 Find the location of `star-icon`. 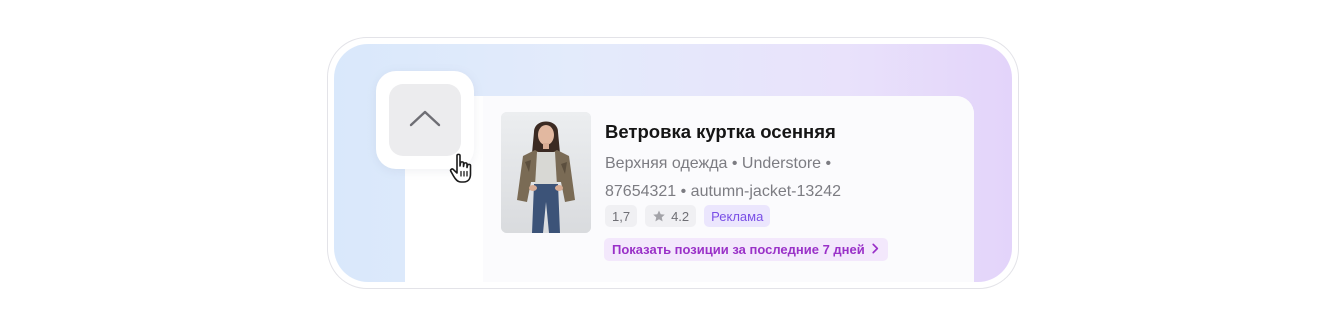

star-icon is located at coordinates (659, 216).